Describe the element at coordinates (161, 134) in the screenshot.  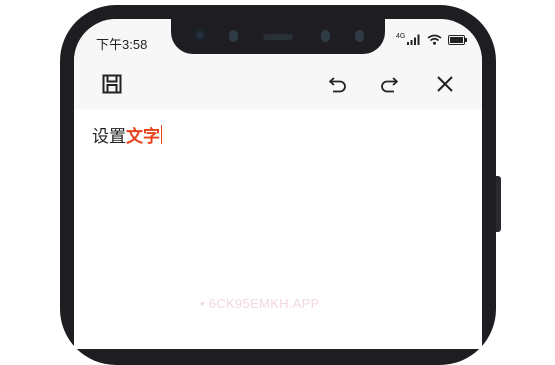
I see `text-caret` at that location.